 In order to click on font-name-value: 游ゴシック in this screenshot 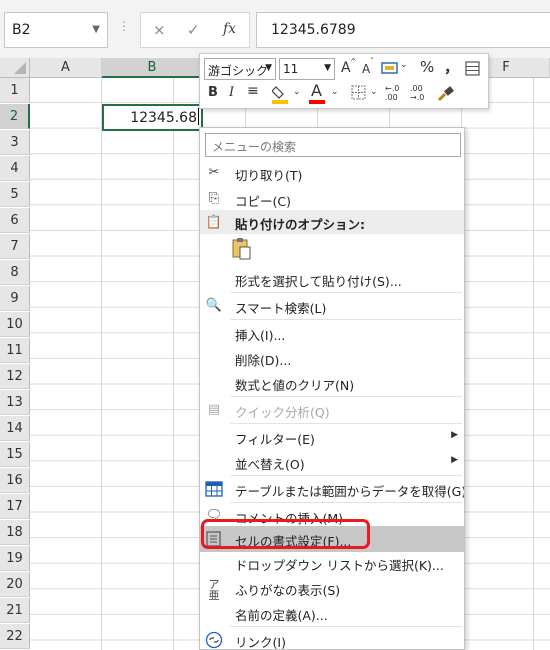, I will do `click(238, 71)`.